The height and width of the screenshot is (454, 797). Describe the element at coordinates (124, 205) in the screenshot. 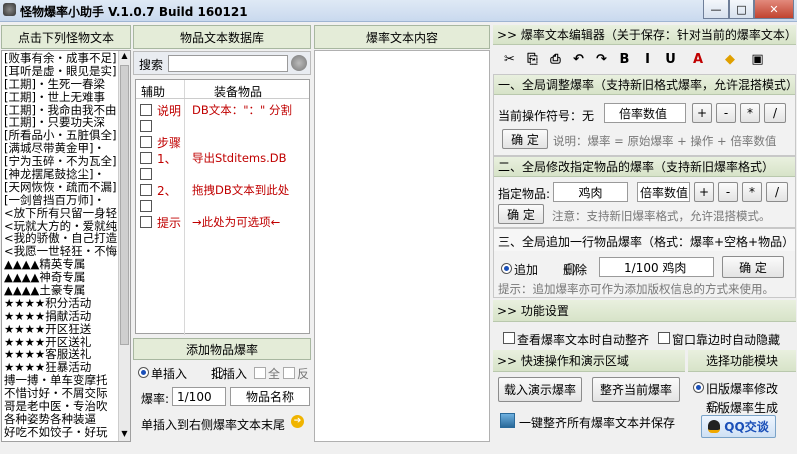

I see `scroll-thumb` at that location.